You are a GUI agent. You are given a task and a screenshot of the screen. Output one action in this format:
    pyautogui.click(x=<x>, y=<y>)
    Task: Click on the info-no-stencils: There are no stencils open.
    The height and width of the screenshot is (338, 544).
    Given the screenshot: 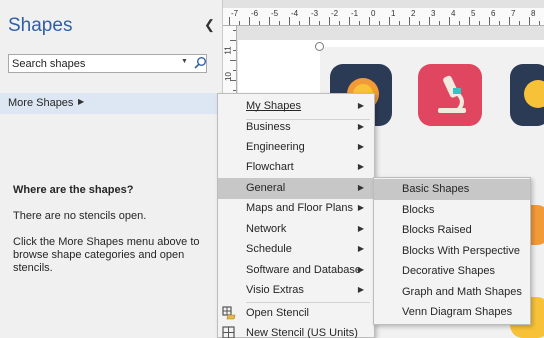 What is the action you would take?
    pyautogui.click(x=80, y=216)
    